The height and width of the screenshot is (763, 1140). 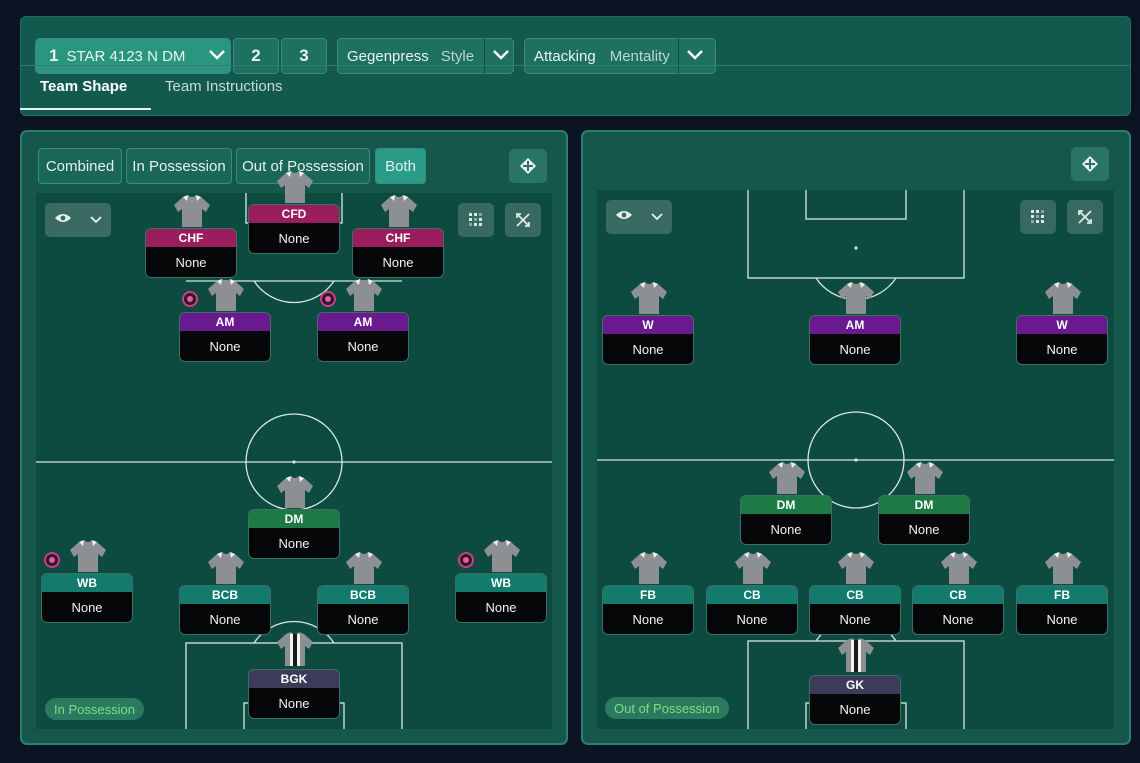 What do you see at coordinates (63, 220) in the screenshot?
I see `eye-icon` at bounding box center [63, 220].